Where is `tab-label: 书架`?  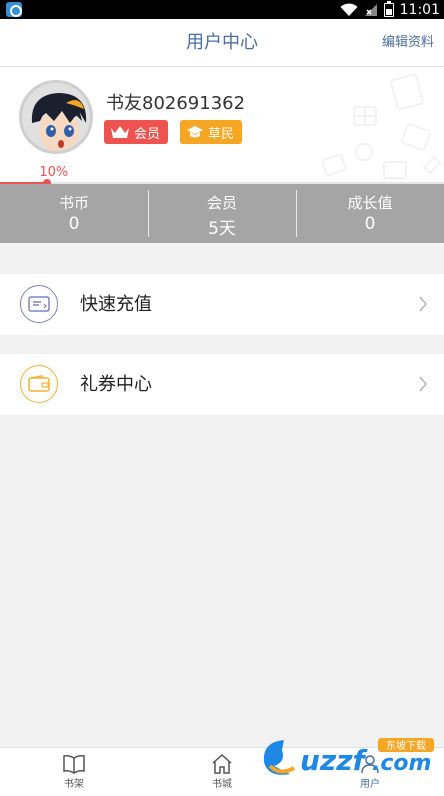
tab-label: 书架 is located at coordinates (74, 784).